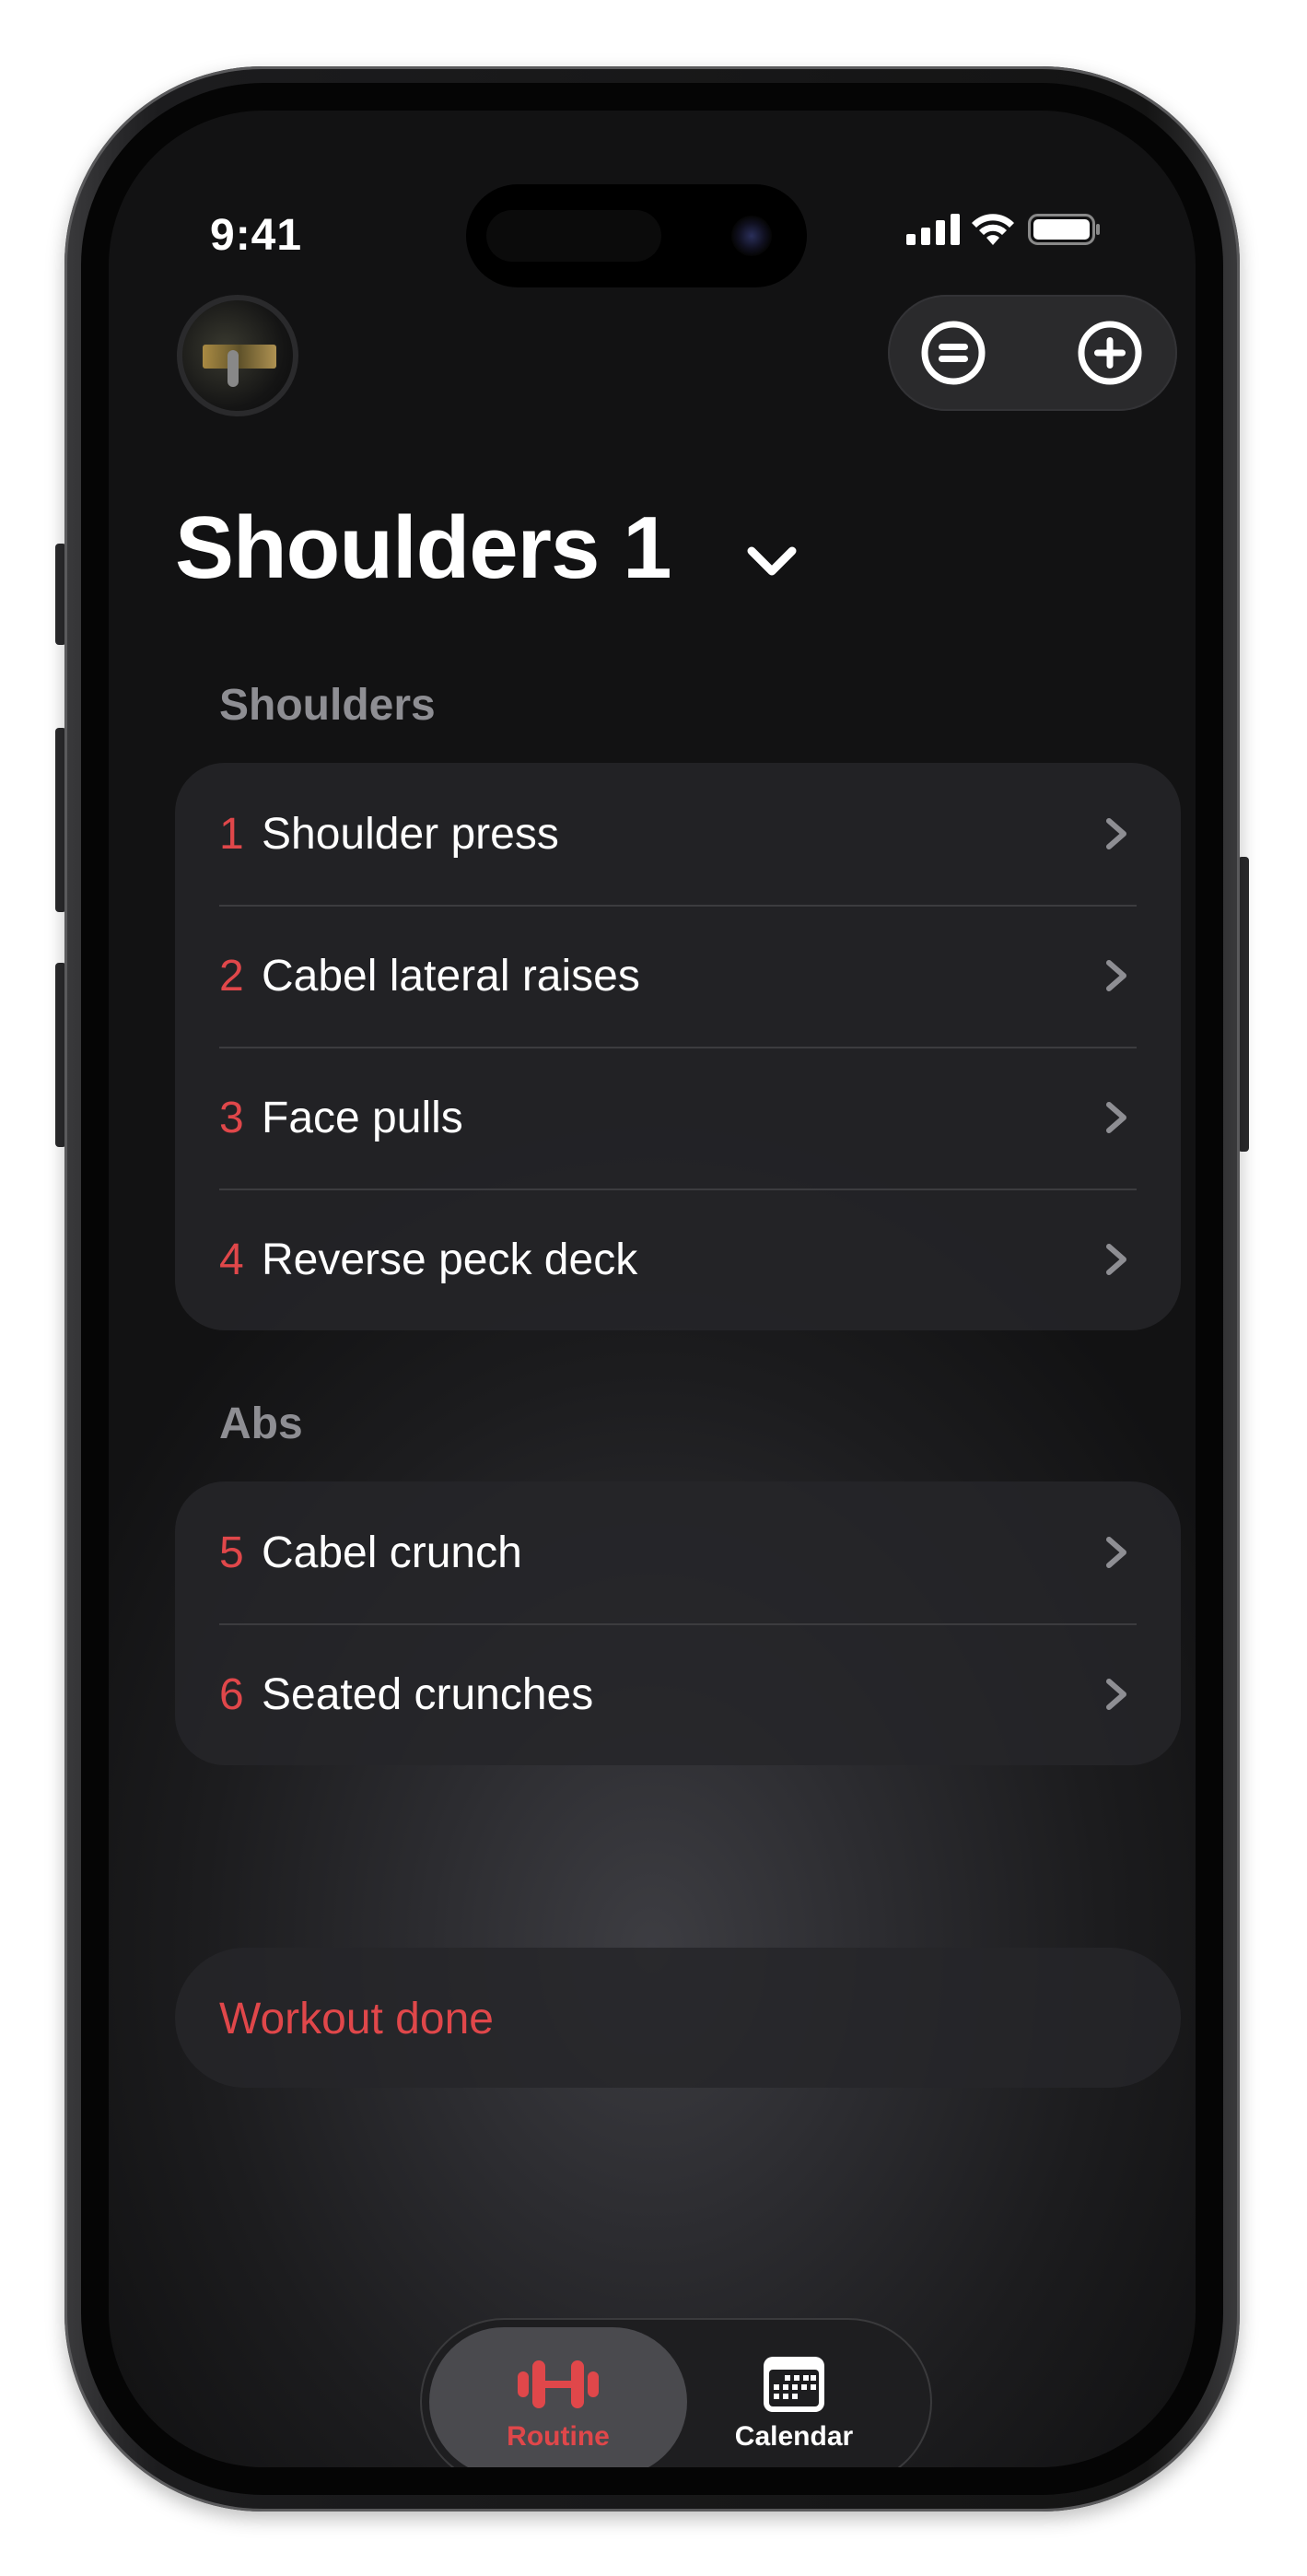 This screenshot has height=2576, width=1307. I want to click on tab-calendar: Calendar, so click(794, 2392).